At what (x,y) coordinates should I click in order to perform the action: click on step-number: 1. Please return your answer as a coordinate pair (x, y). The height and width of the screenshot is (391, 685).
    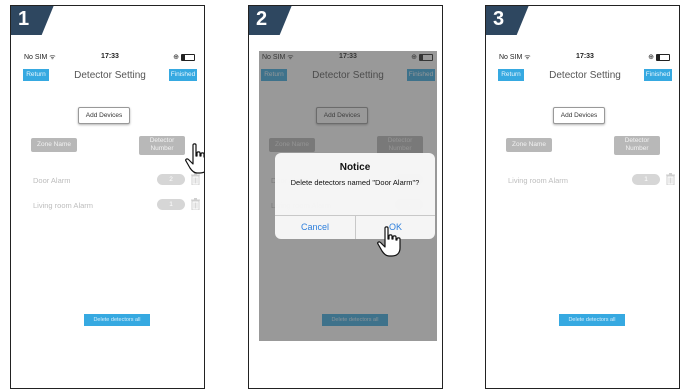
    Looking at the image, I should click on (24, 19).